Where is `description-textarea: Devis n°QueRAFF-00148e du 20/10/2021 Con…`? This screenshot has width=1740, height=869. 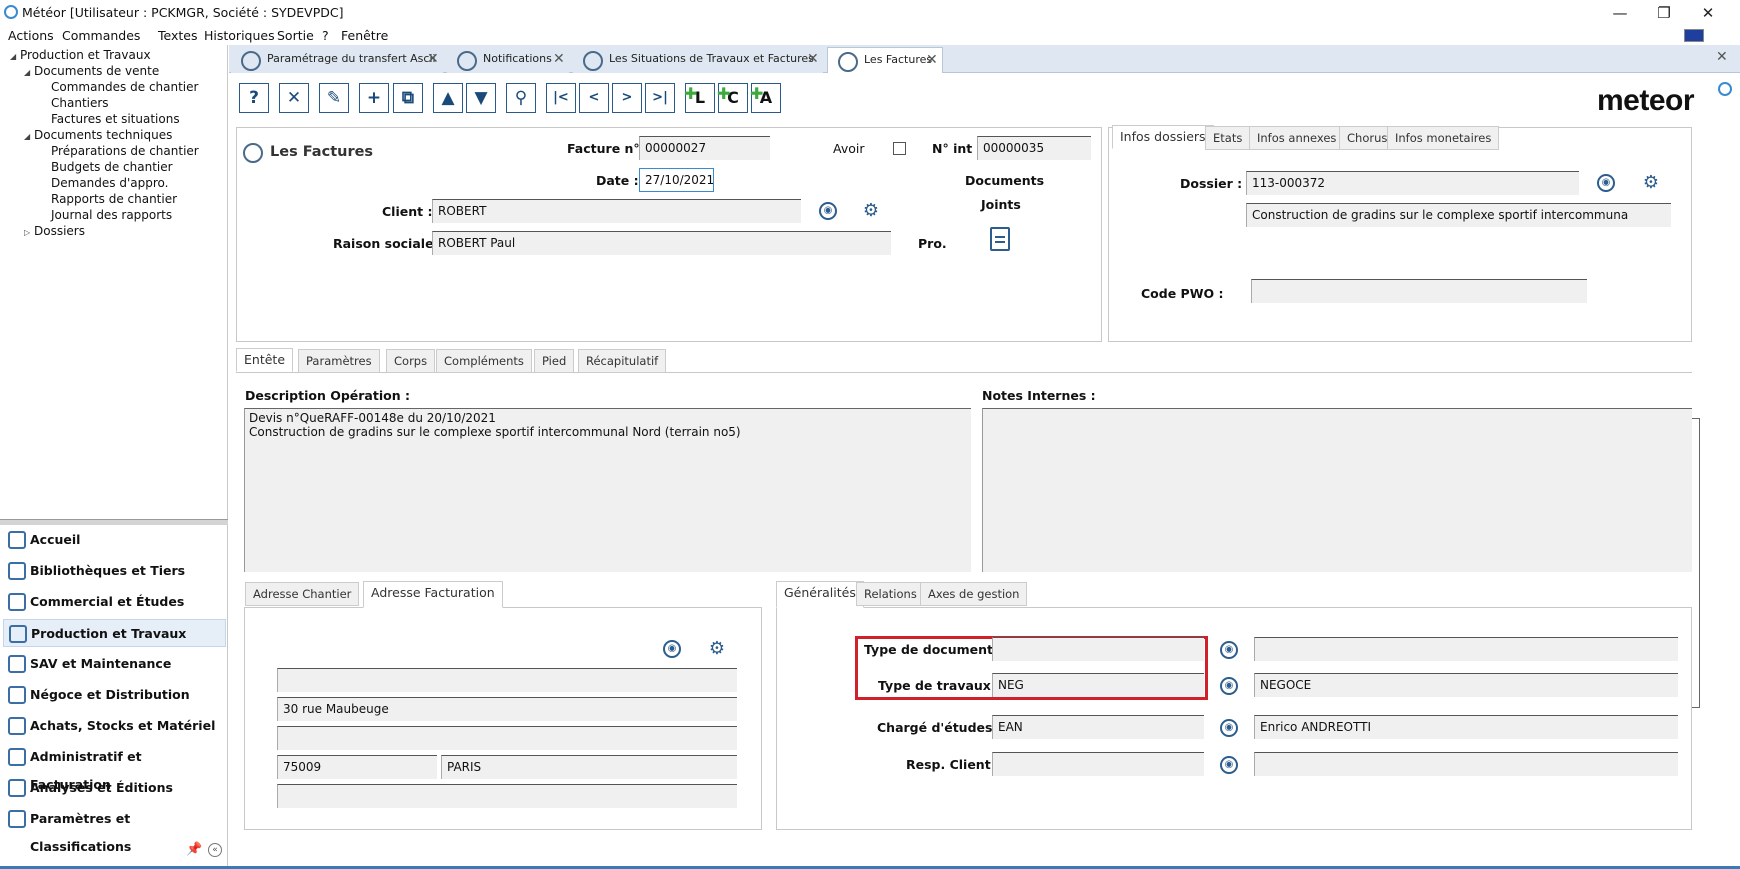 description-textarea: Devis n°QueRAFF-00148e du 20/10/2021 Con… is located at coordinates (607, 490).